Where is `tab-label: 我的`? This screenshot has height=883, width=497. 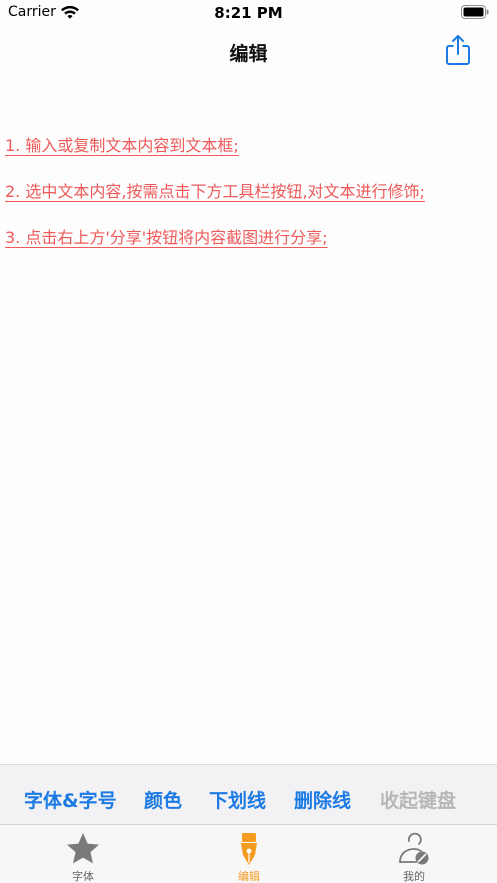 tab-label: 我的 is located at coordinates (414, 876).